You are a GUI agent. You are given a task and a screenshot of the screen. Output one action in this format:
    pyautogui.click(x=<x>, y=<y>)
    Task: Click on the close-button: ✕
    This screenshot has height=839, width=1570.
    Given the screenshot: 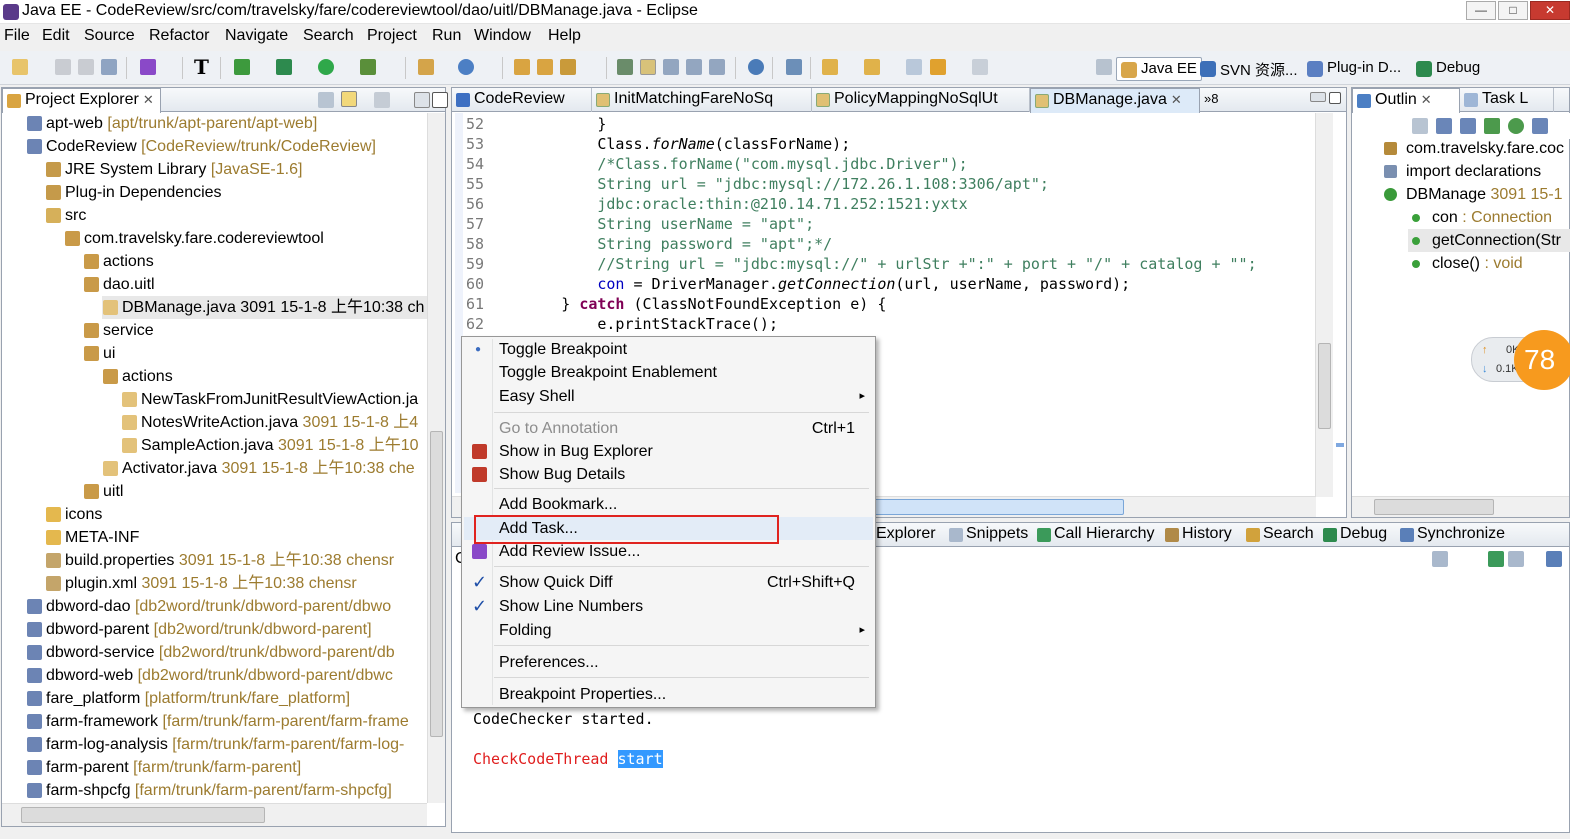 What is the action you would take?
    pyautogui.click(x=1550, y=10)
    